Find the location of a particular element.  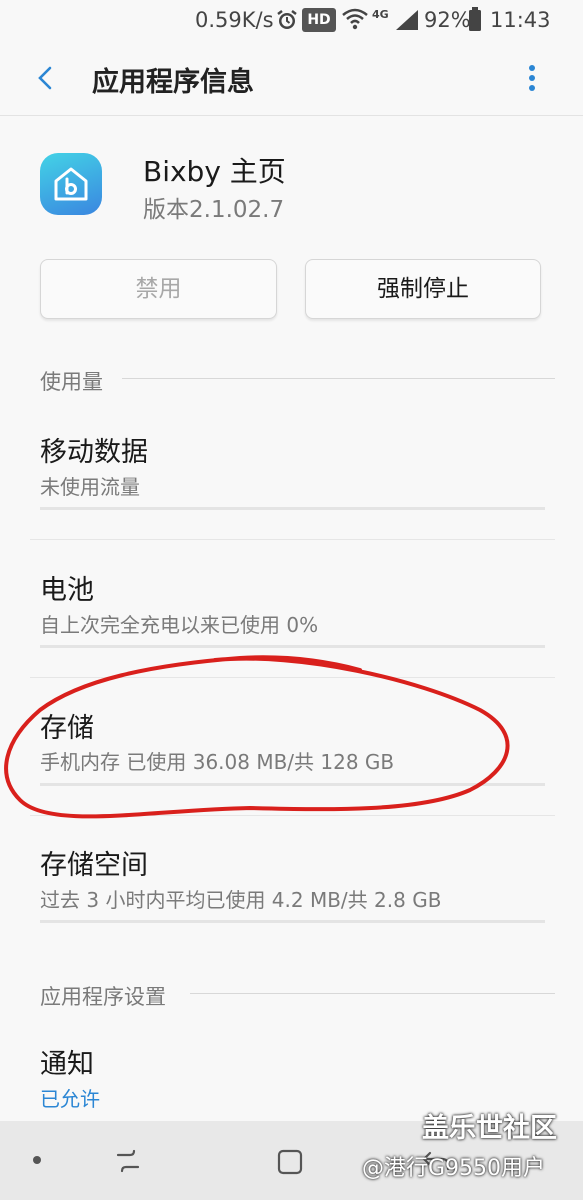

item-title: 电池 is located at coordinates (67, 590).